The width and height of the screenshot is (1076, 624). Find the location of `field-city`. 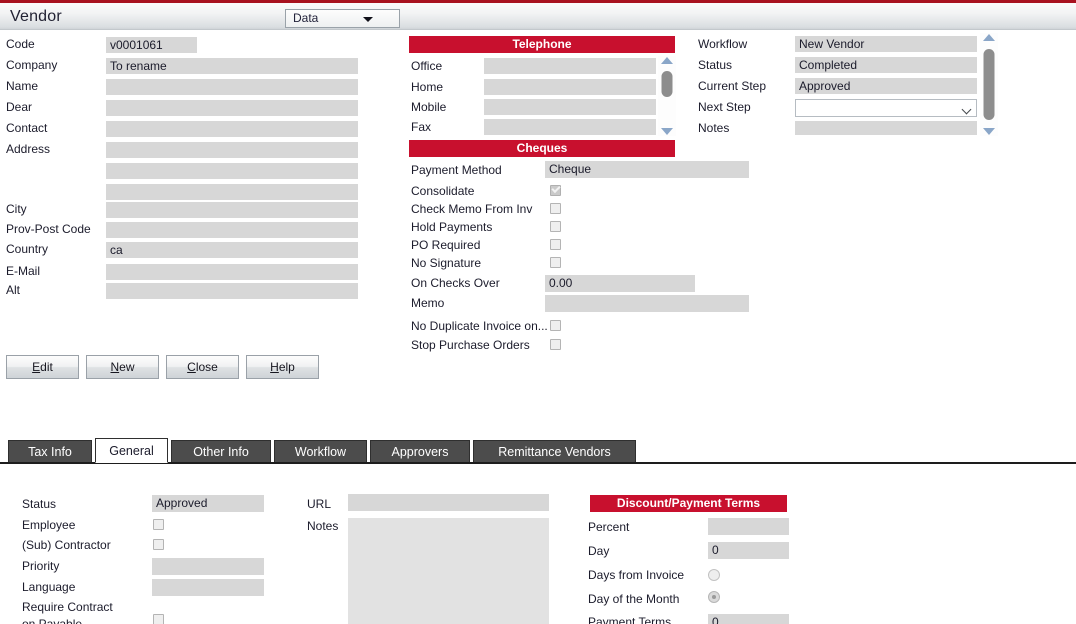

field-city is located at coordinates (232, 210).